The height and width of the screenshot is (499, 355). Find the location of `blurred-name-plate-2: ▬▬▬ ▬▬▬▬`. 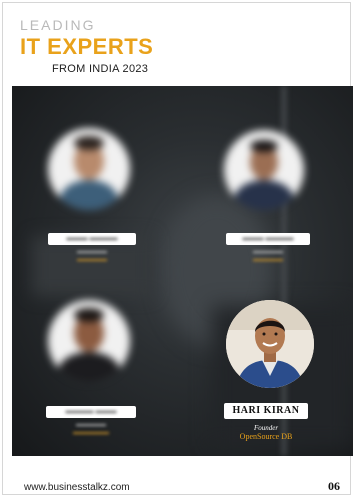

blurred-name-plate-2: ▬▬▬ ▬▬▬▬ is located at coordinates (268, 239).